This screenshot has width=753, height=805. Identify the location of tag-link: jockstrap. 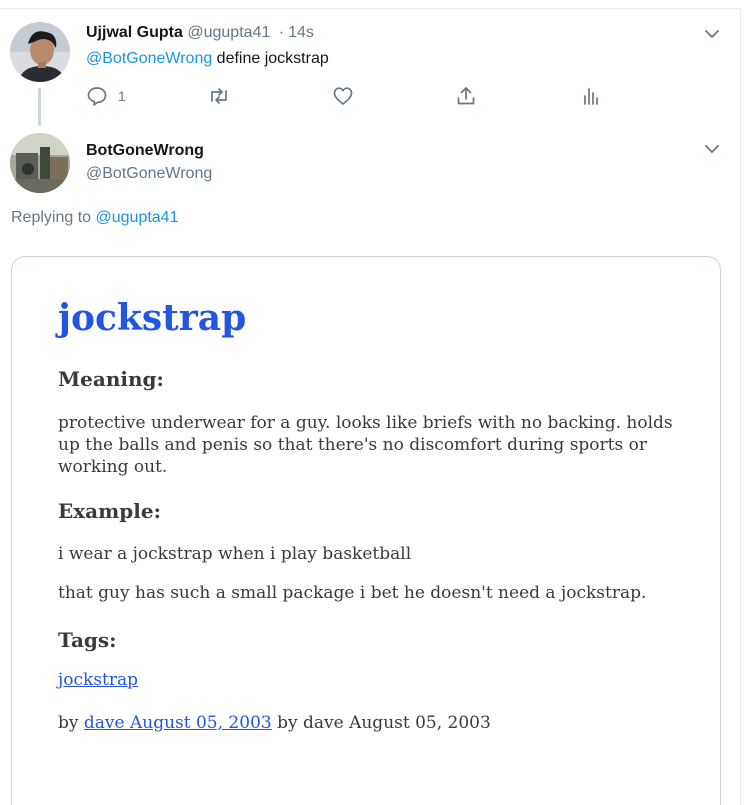
(98, 680).